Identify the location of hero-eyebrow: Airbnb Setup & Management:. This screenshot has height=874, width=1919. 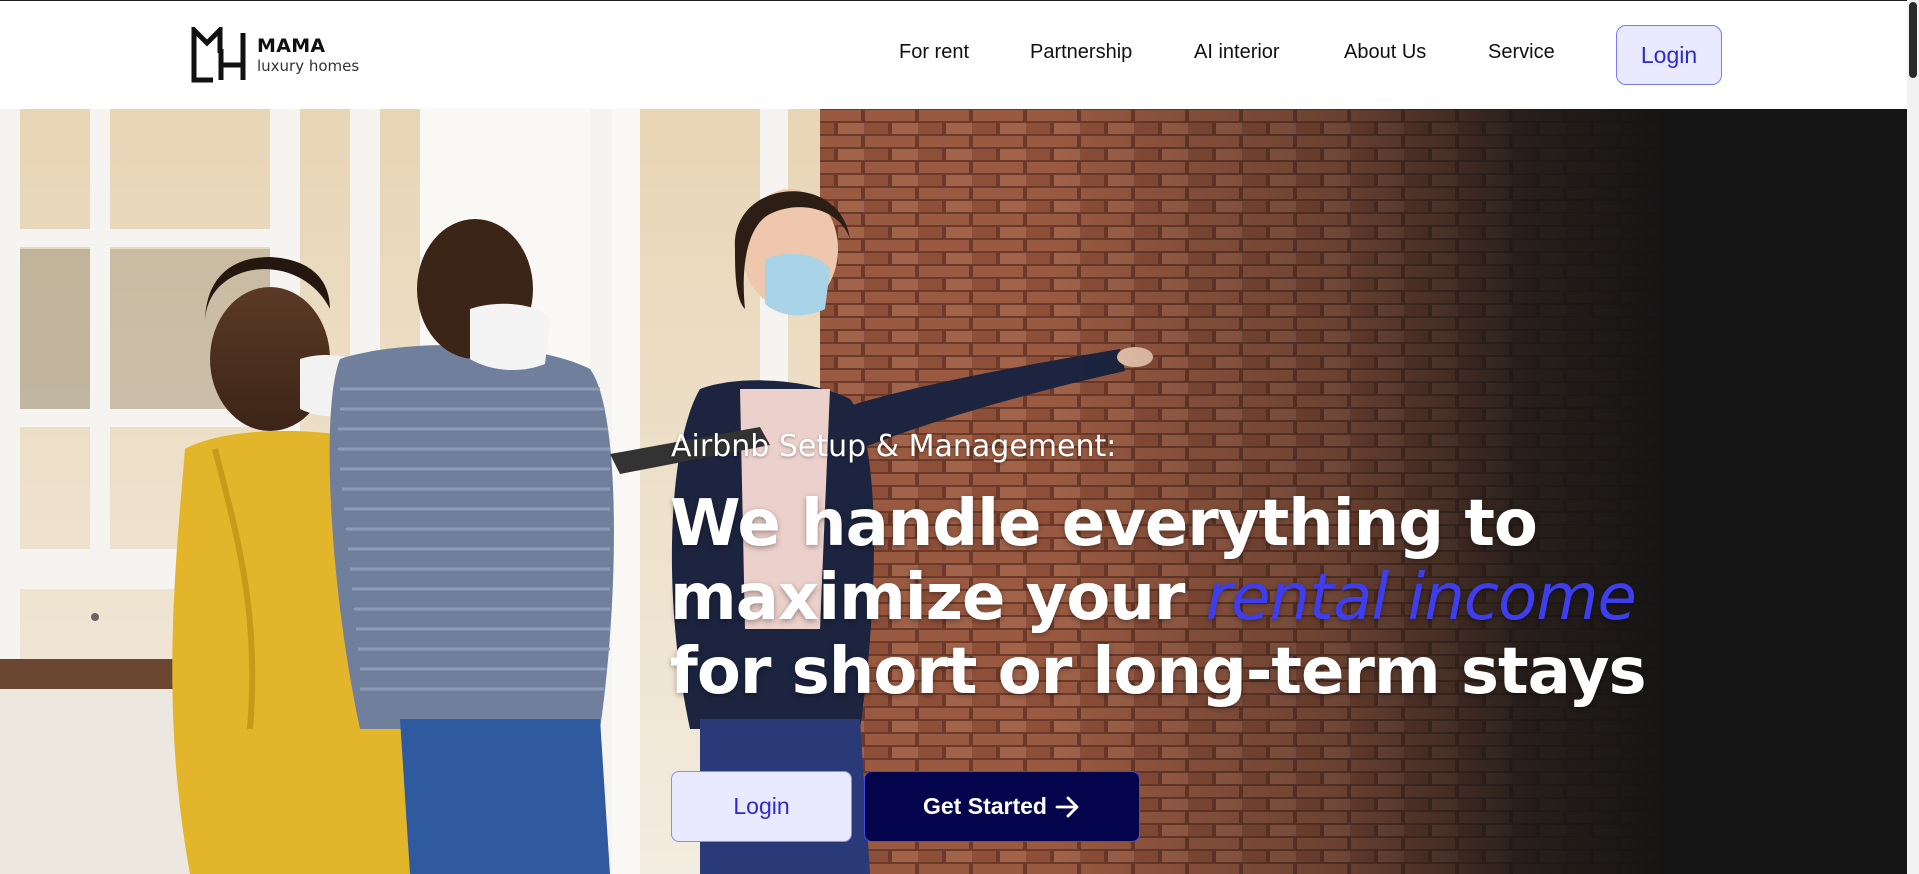
(894, 446).